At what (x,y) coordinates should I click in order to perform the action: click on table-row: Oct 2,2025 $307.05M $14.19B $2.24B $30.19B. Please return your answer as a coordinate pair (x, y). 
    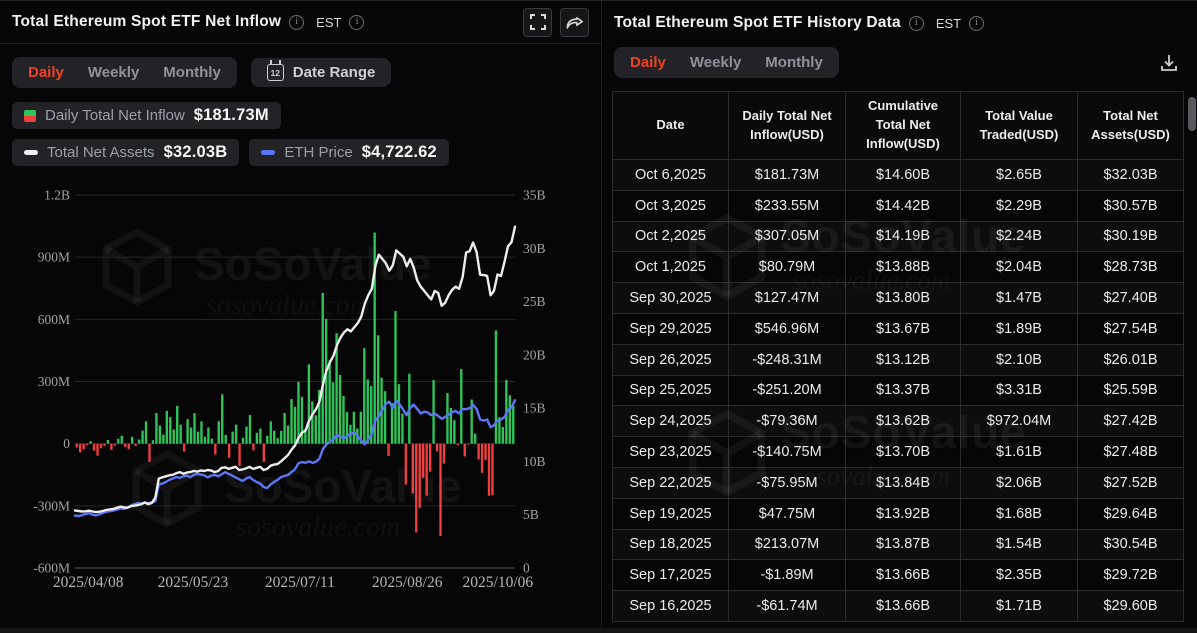
    Looking at the image, I should click on (898, 236).